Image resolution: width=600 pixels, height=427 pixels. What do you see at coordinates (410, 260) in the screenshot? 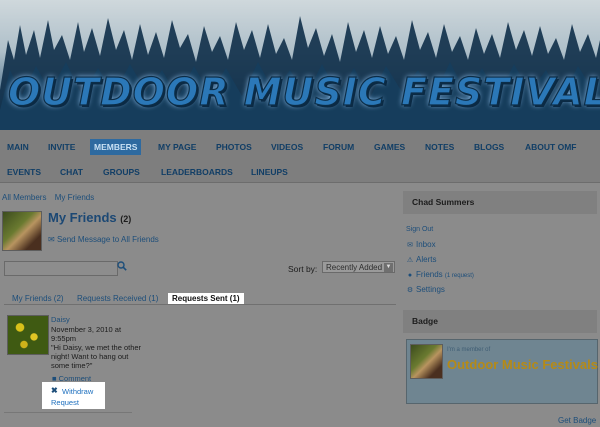
I see `alert-icon: ⚠` at bounding box center [410, 260].